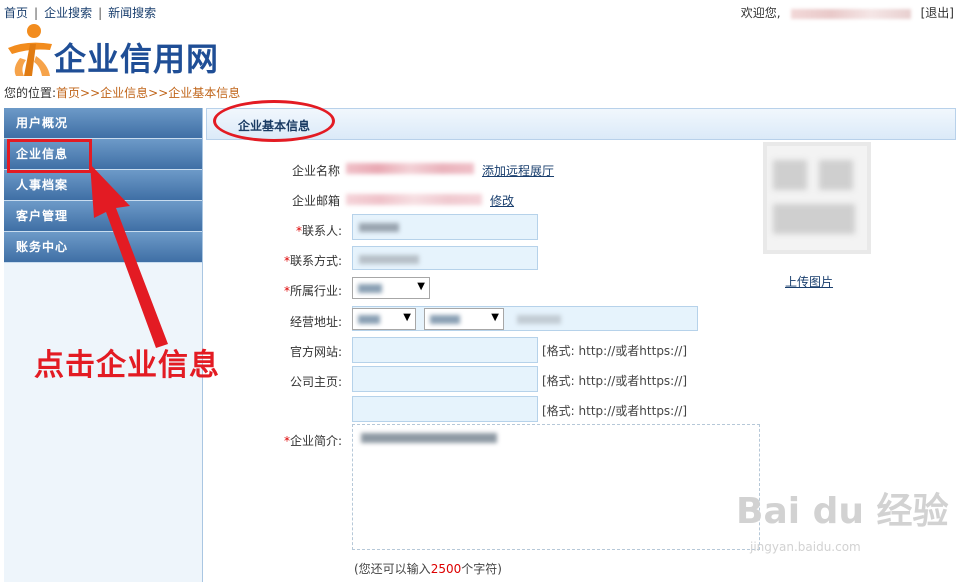  Describe the element at coordinates (842, 511) in the screenshot. I see `watermark-logo-text: Bai du 经验` at that location.